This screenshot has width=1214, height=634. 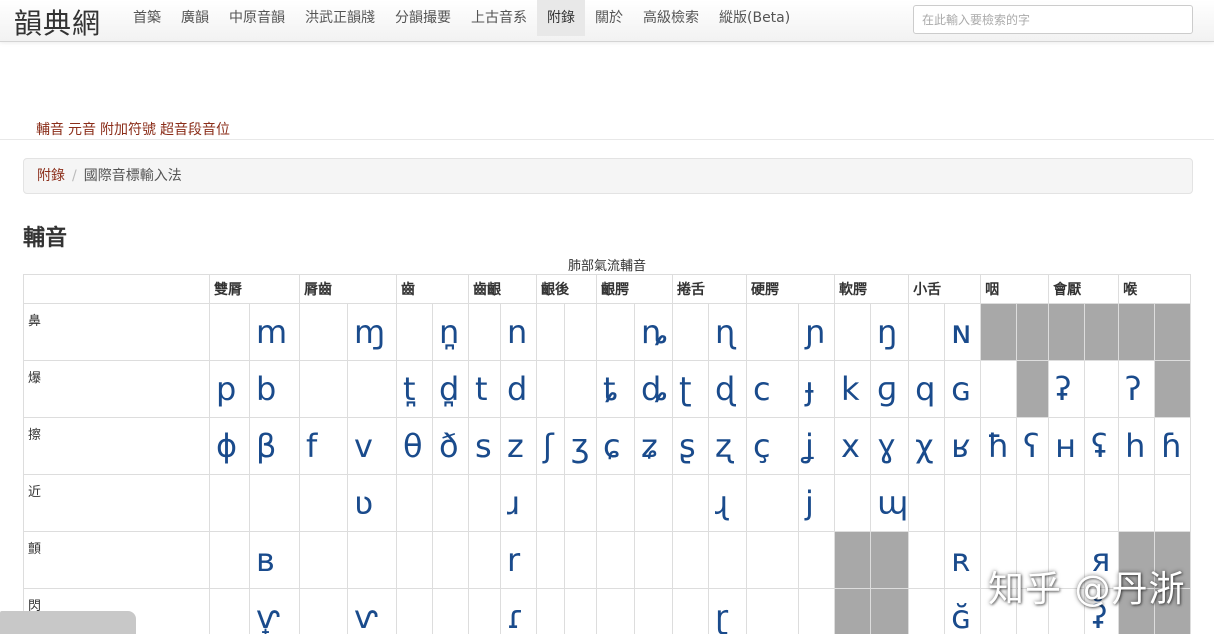 I want to click on ipa-symbol: ʡ, so click(x=1067, y=389).